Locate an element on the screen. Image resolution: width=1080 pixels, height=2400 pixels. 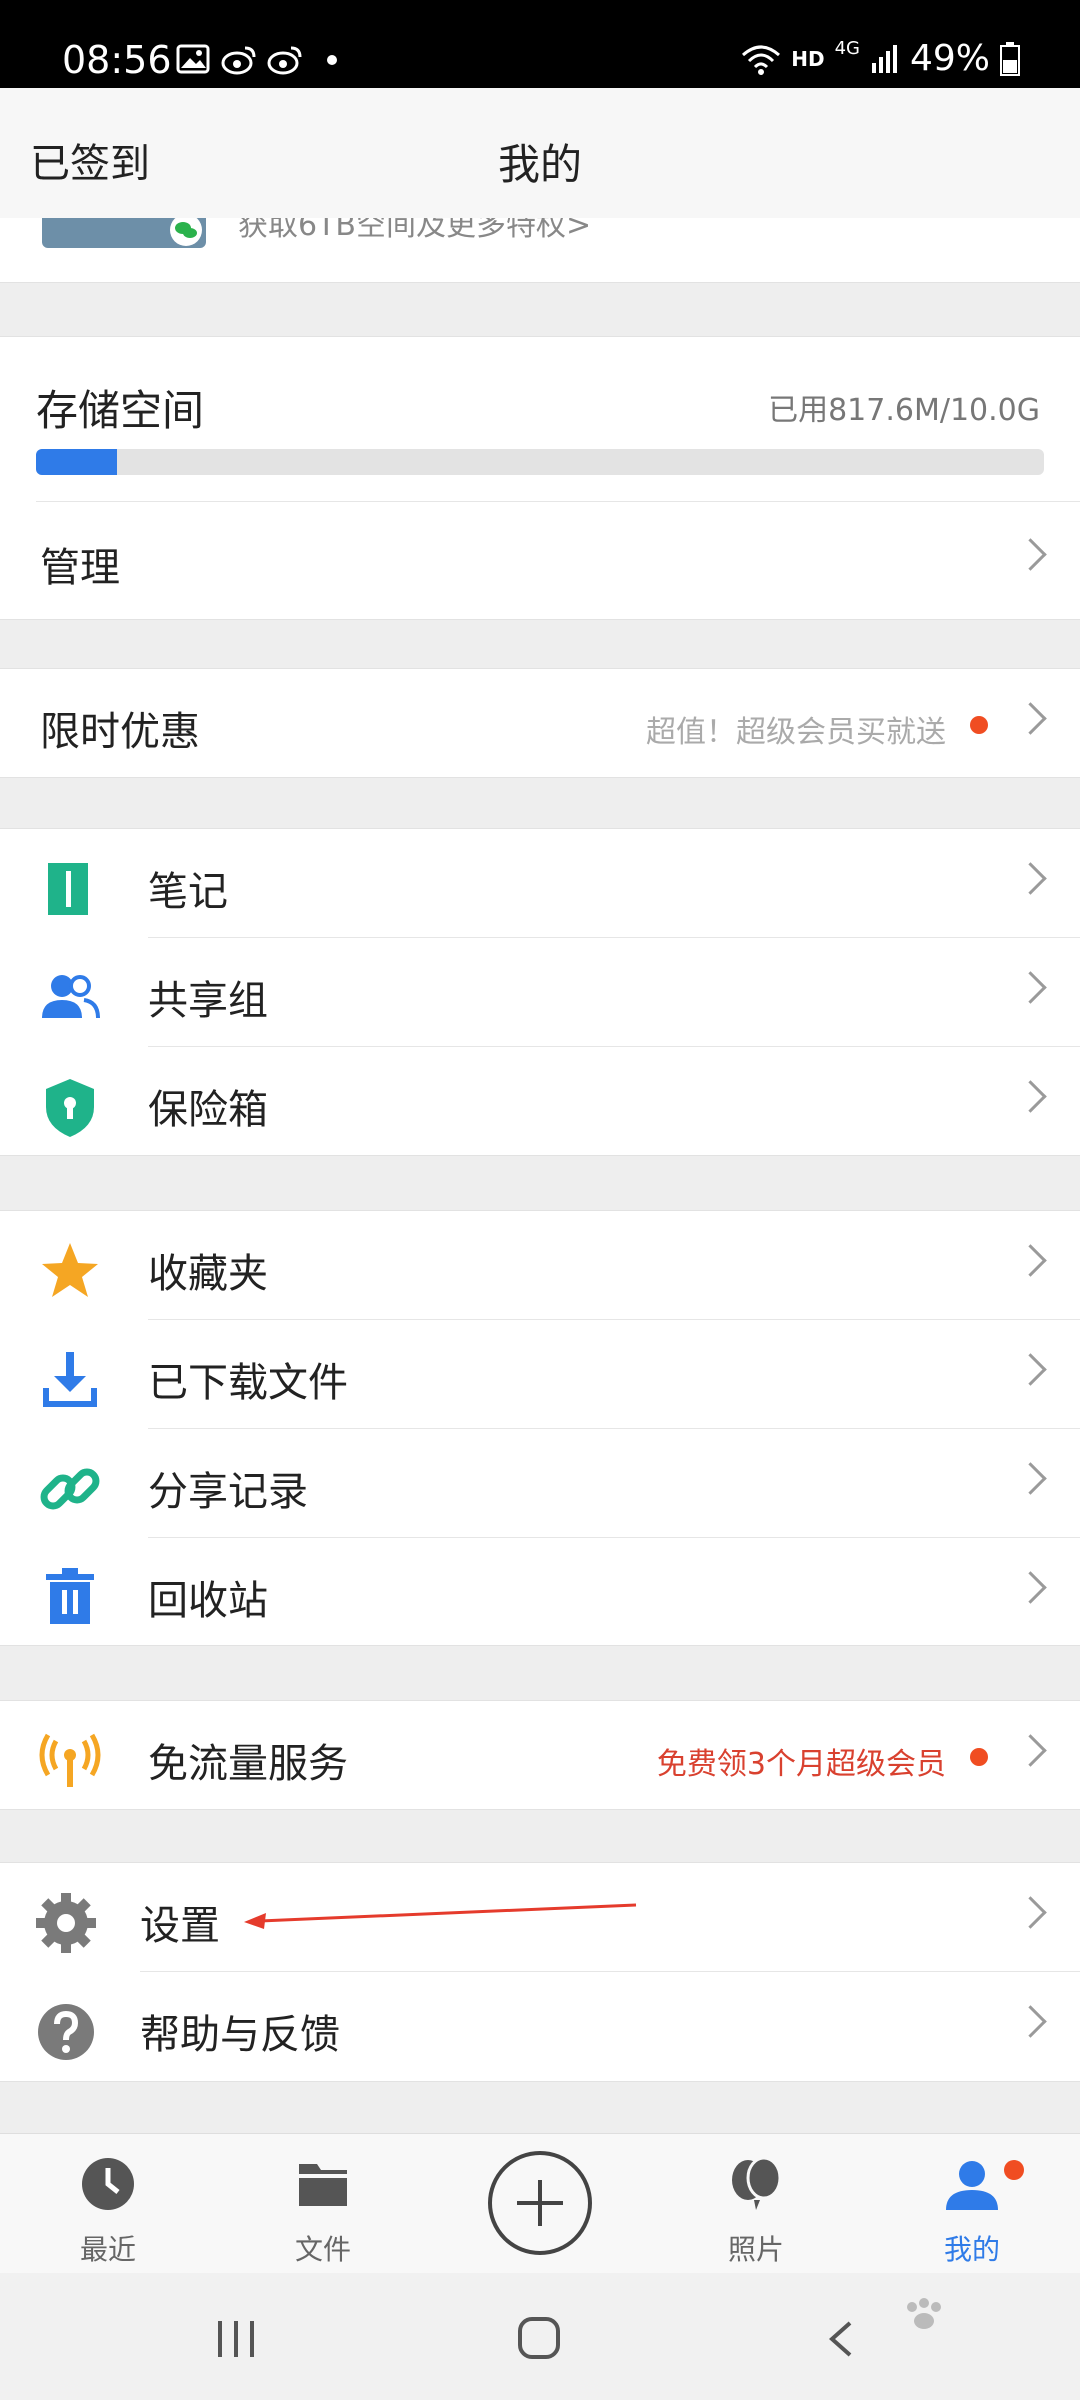
wifi-icon is located at coordinates (761, 60).